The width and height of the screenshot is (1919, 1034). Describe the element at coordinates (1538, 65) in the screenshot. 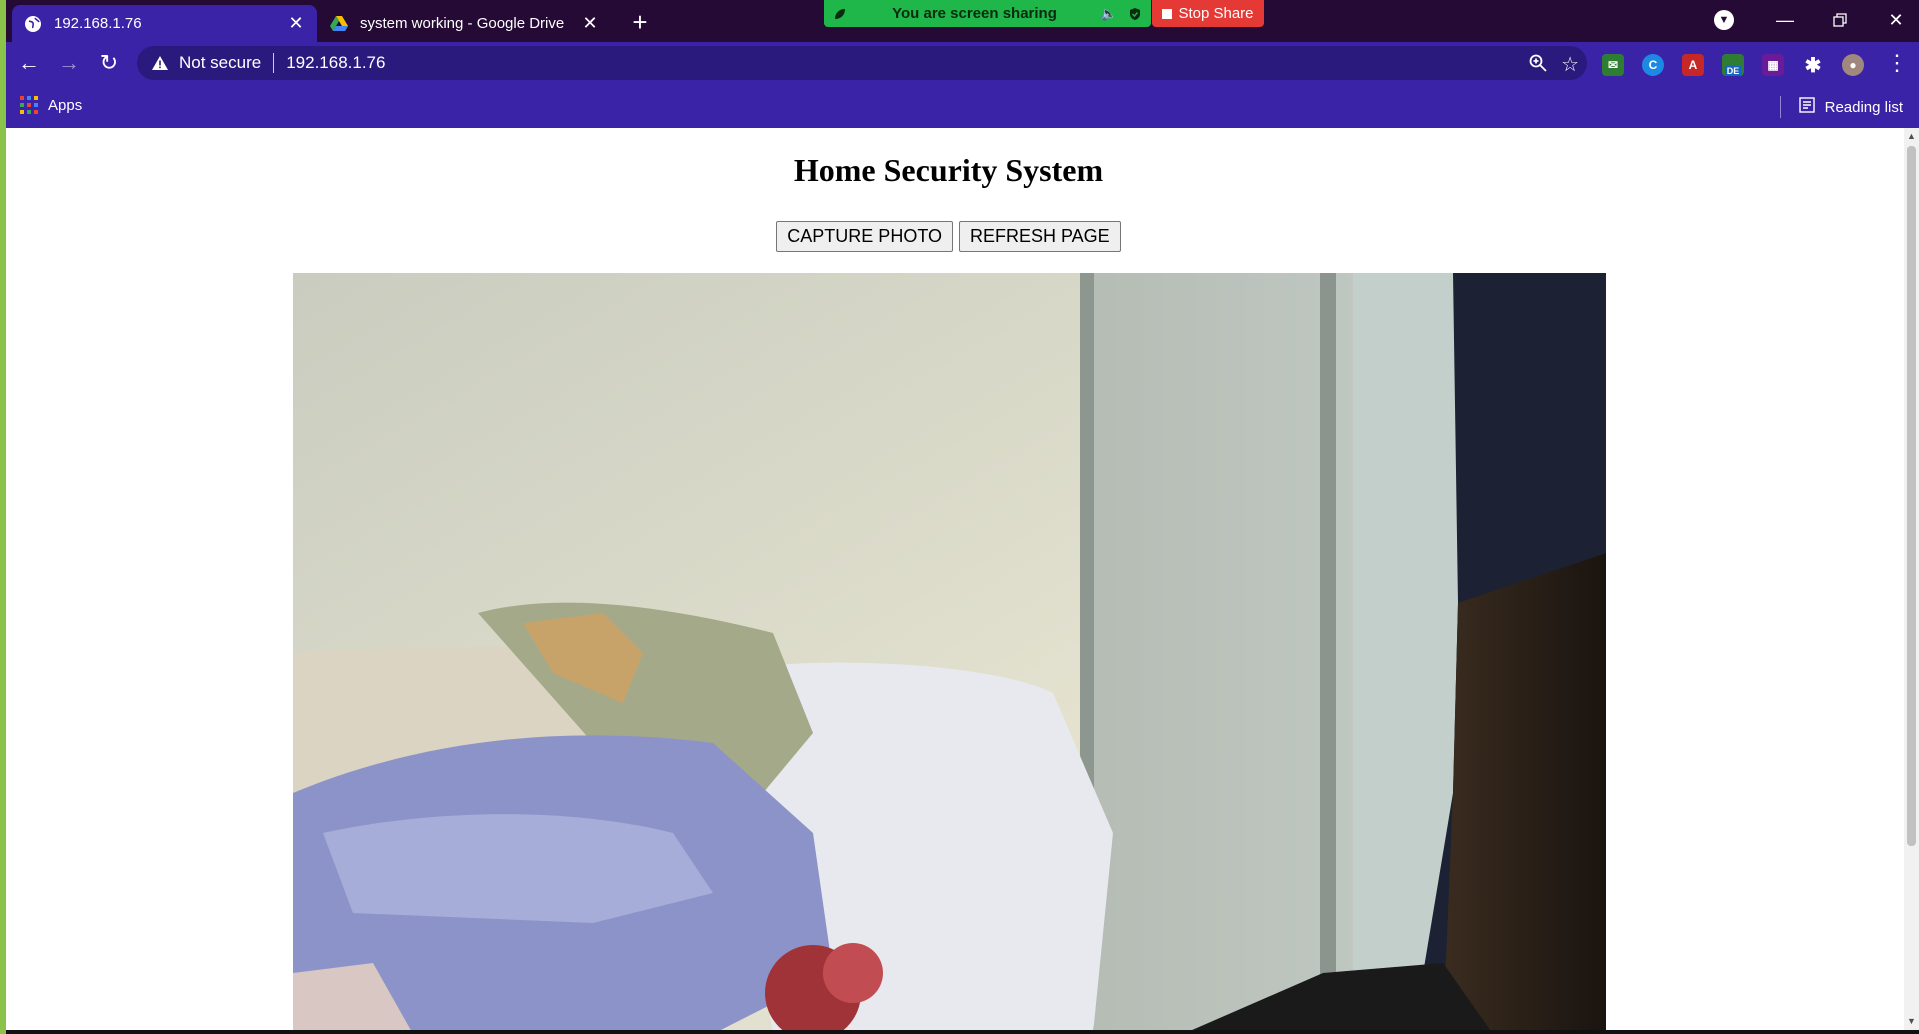

I see `zoom-icon` at that location.